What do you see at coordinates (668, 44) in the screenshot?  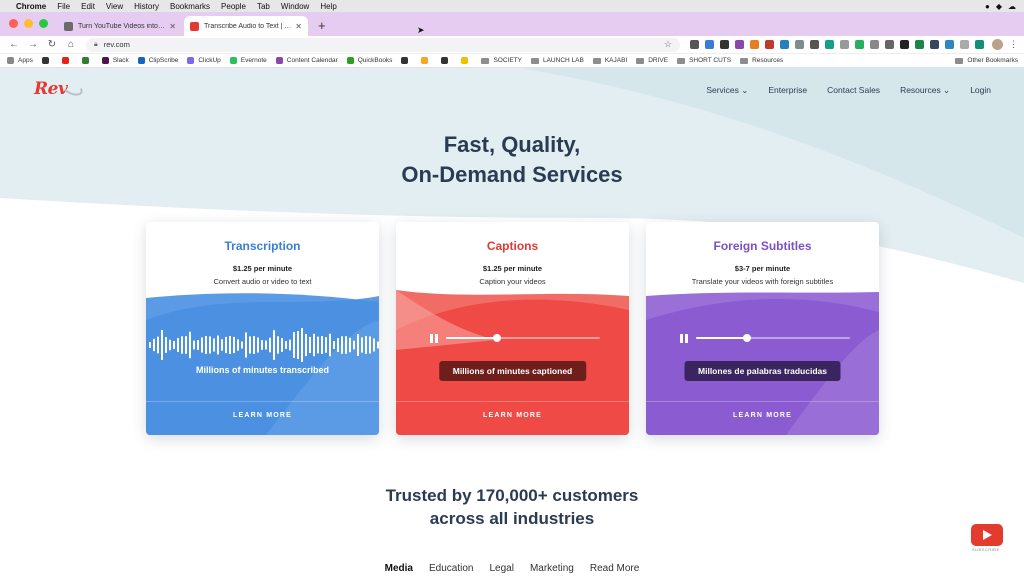 I see `bookmark-star-icon: ☆` at bounding box center [668, 44].